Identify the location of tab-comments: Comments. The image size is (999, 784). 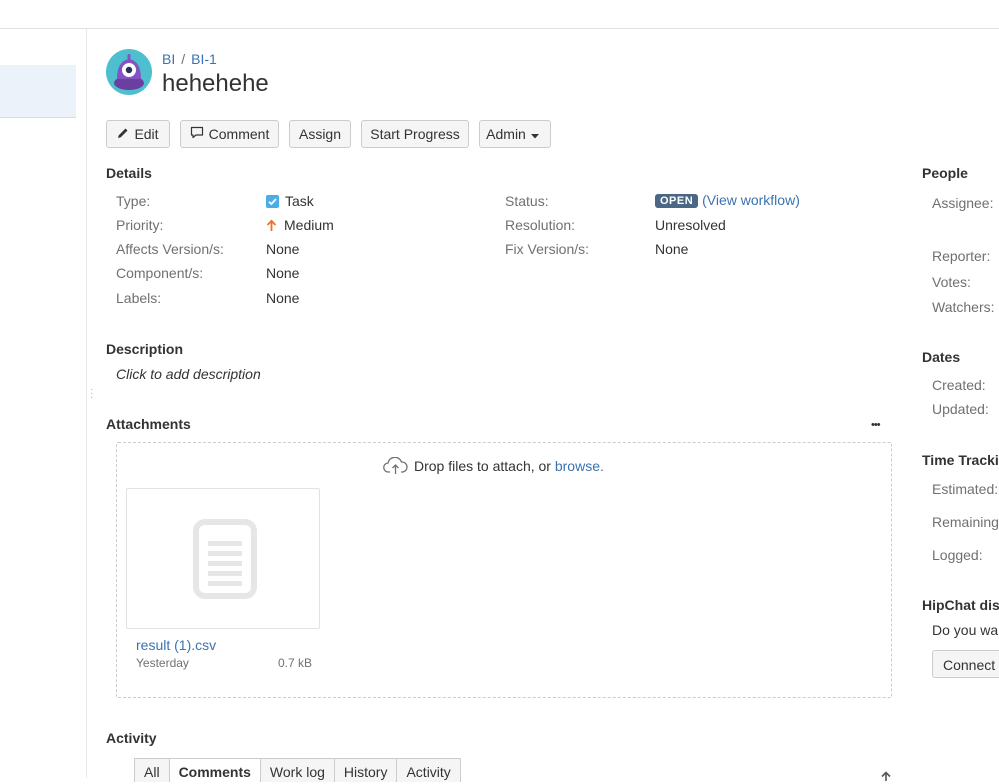
(214, 770).